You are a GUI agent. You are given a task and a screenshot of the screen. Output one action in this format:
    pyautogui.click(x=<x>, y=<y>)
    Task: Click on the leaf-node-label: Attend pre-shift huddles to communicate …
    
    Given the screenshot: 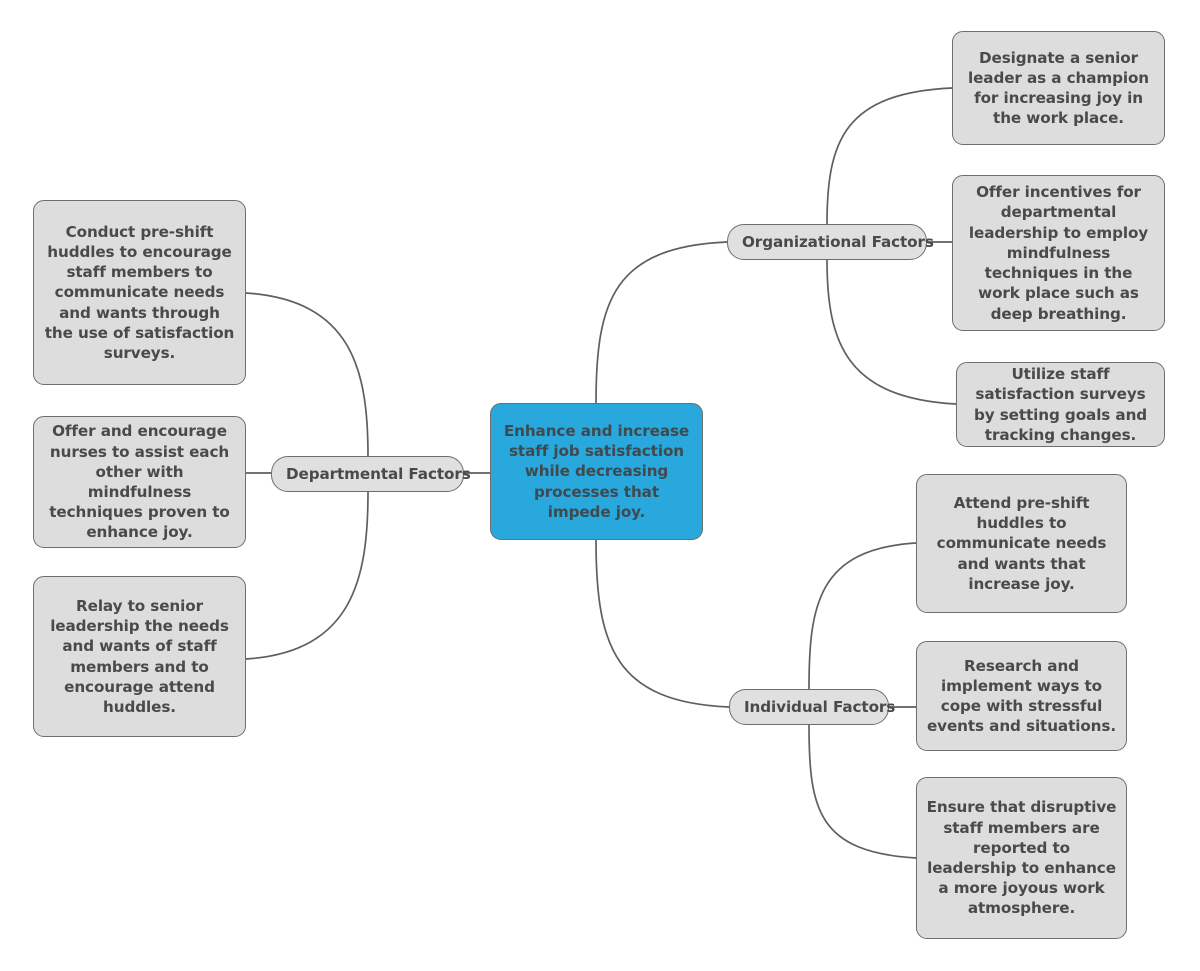 What is the action you would take?
    pyautogui.click(x=1021, y=543)
    